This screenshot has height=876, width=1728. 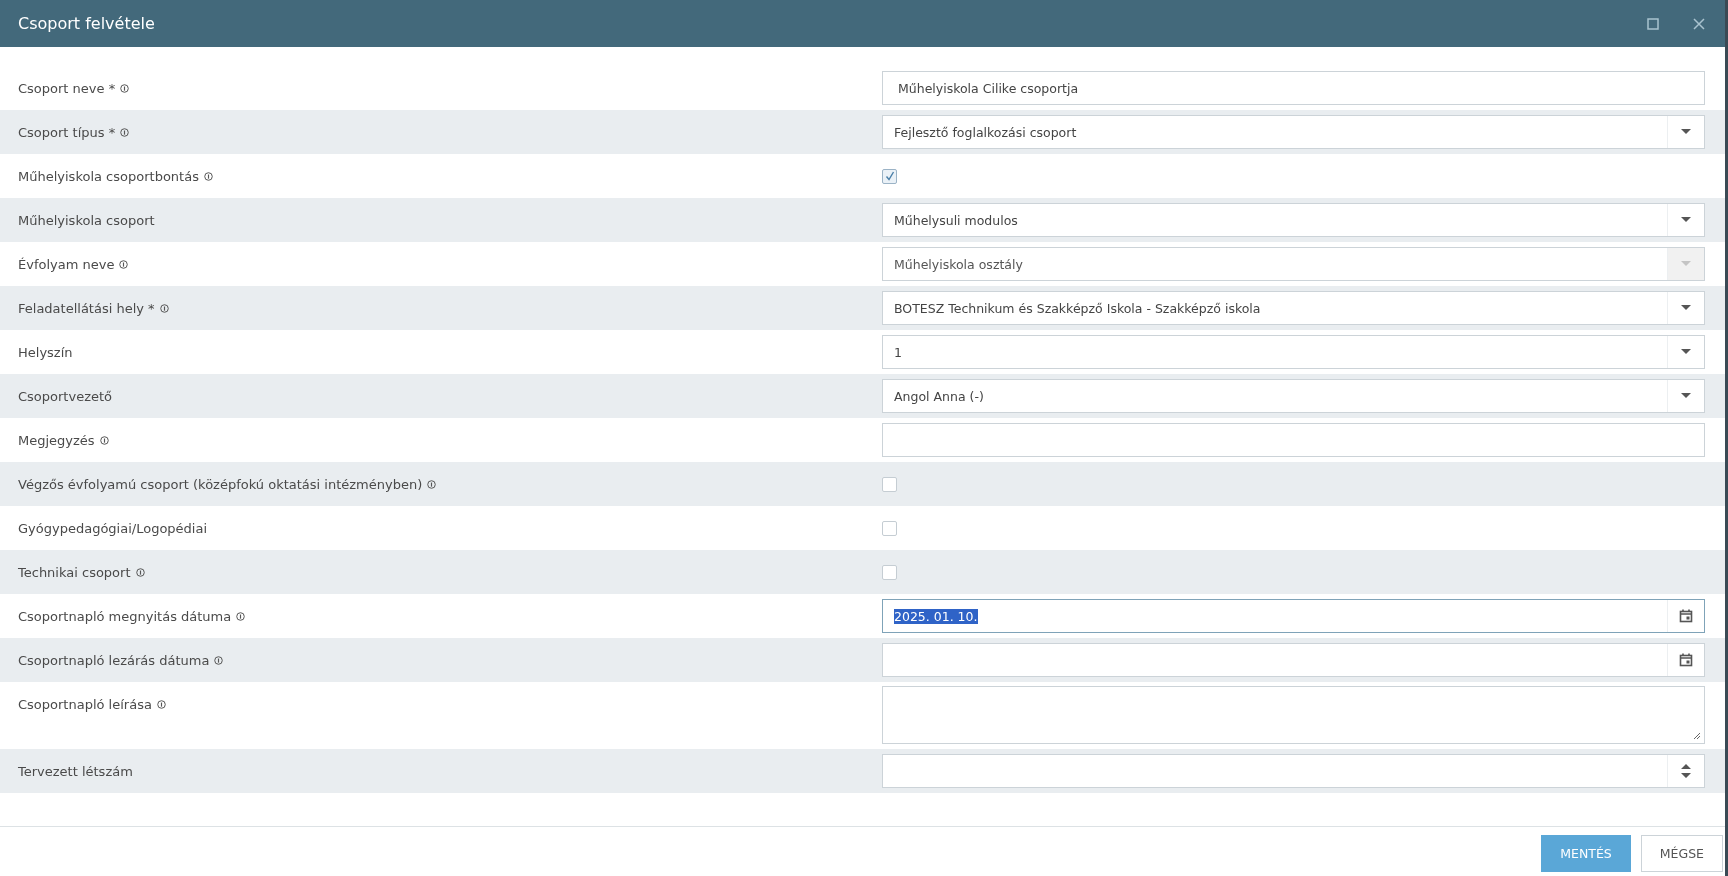 I want to click on dropdown: Műhelysuli modulos, so click(x=1293, y=220).